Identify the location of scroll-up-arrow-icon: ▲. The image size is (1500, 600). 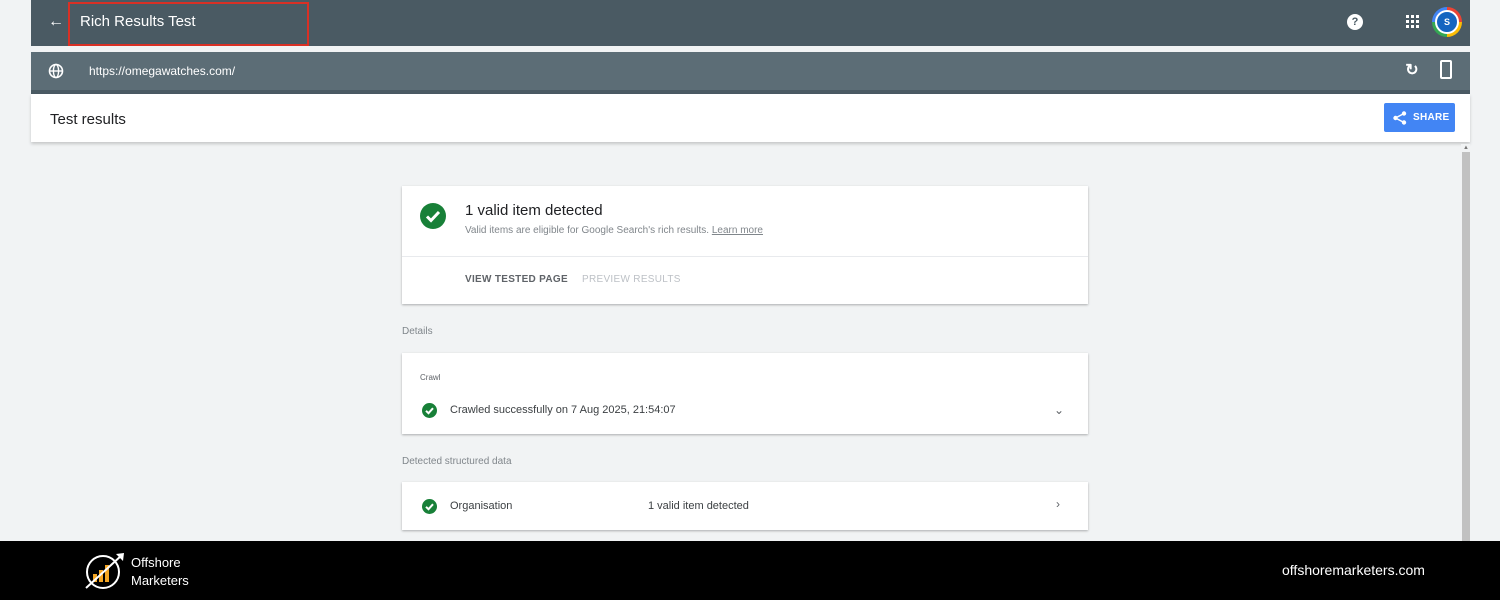
(1466, 148).